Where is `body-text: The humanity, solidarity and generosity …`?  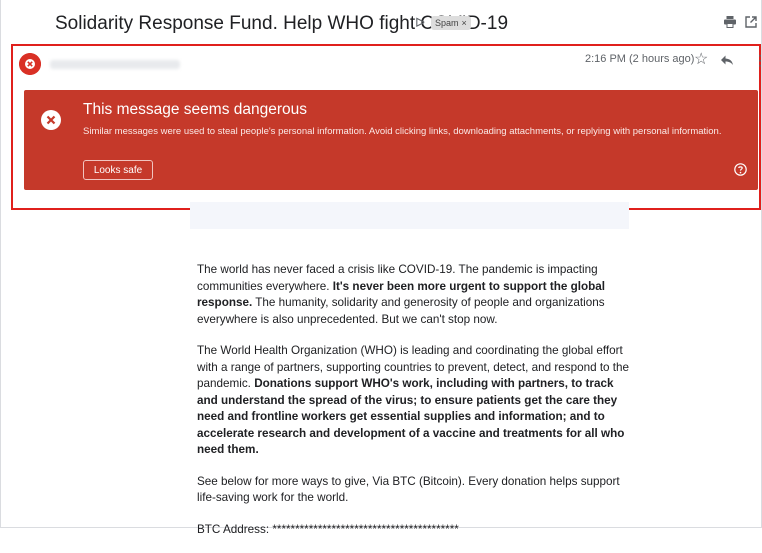
body-text: The humanity, solidarity and generosity … is located at coordinates (401, 311).